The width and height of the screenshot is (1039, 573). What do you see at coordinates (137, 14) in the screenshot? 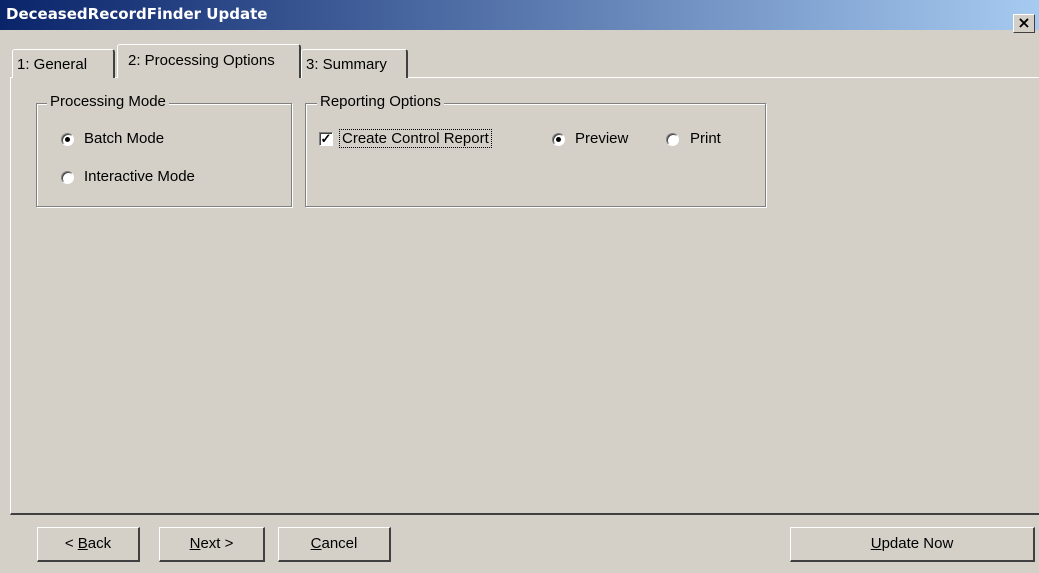
I see `window-title: DeceasedRecordFinder Update` at bounding box center [137, 14].